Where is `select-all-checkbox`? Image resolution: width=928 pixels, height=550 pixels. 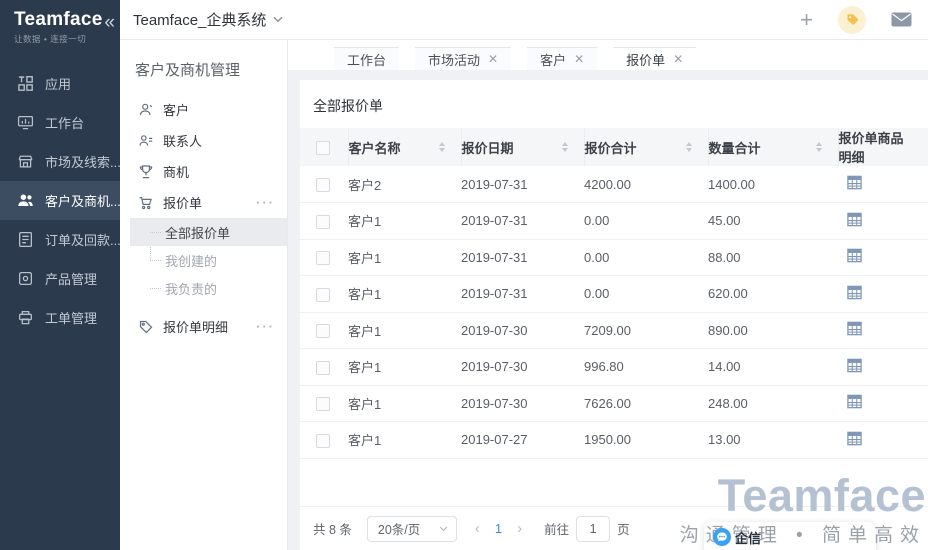 select-all-checkbox is located at coordinates (323, 147).